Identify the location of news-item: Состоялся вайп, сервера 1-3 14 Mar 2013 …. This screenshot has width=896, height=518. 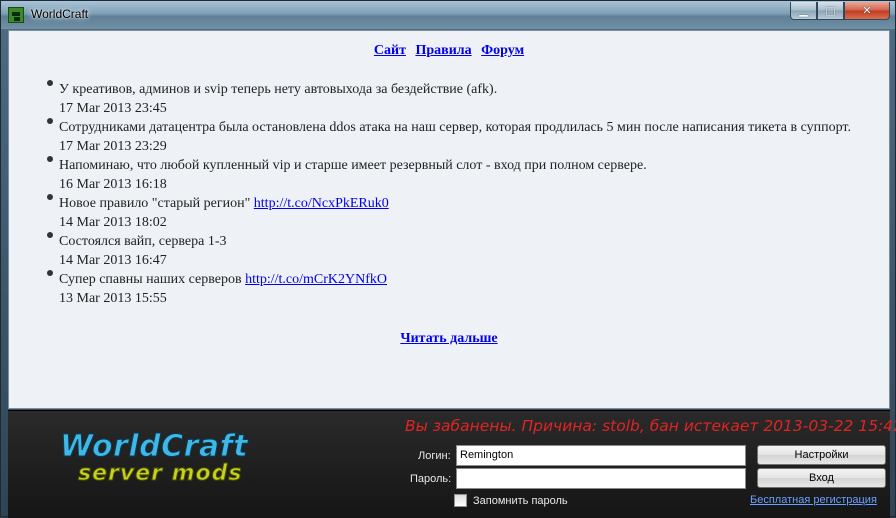
(462, 251).